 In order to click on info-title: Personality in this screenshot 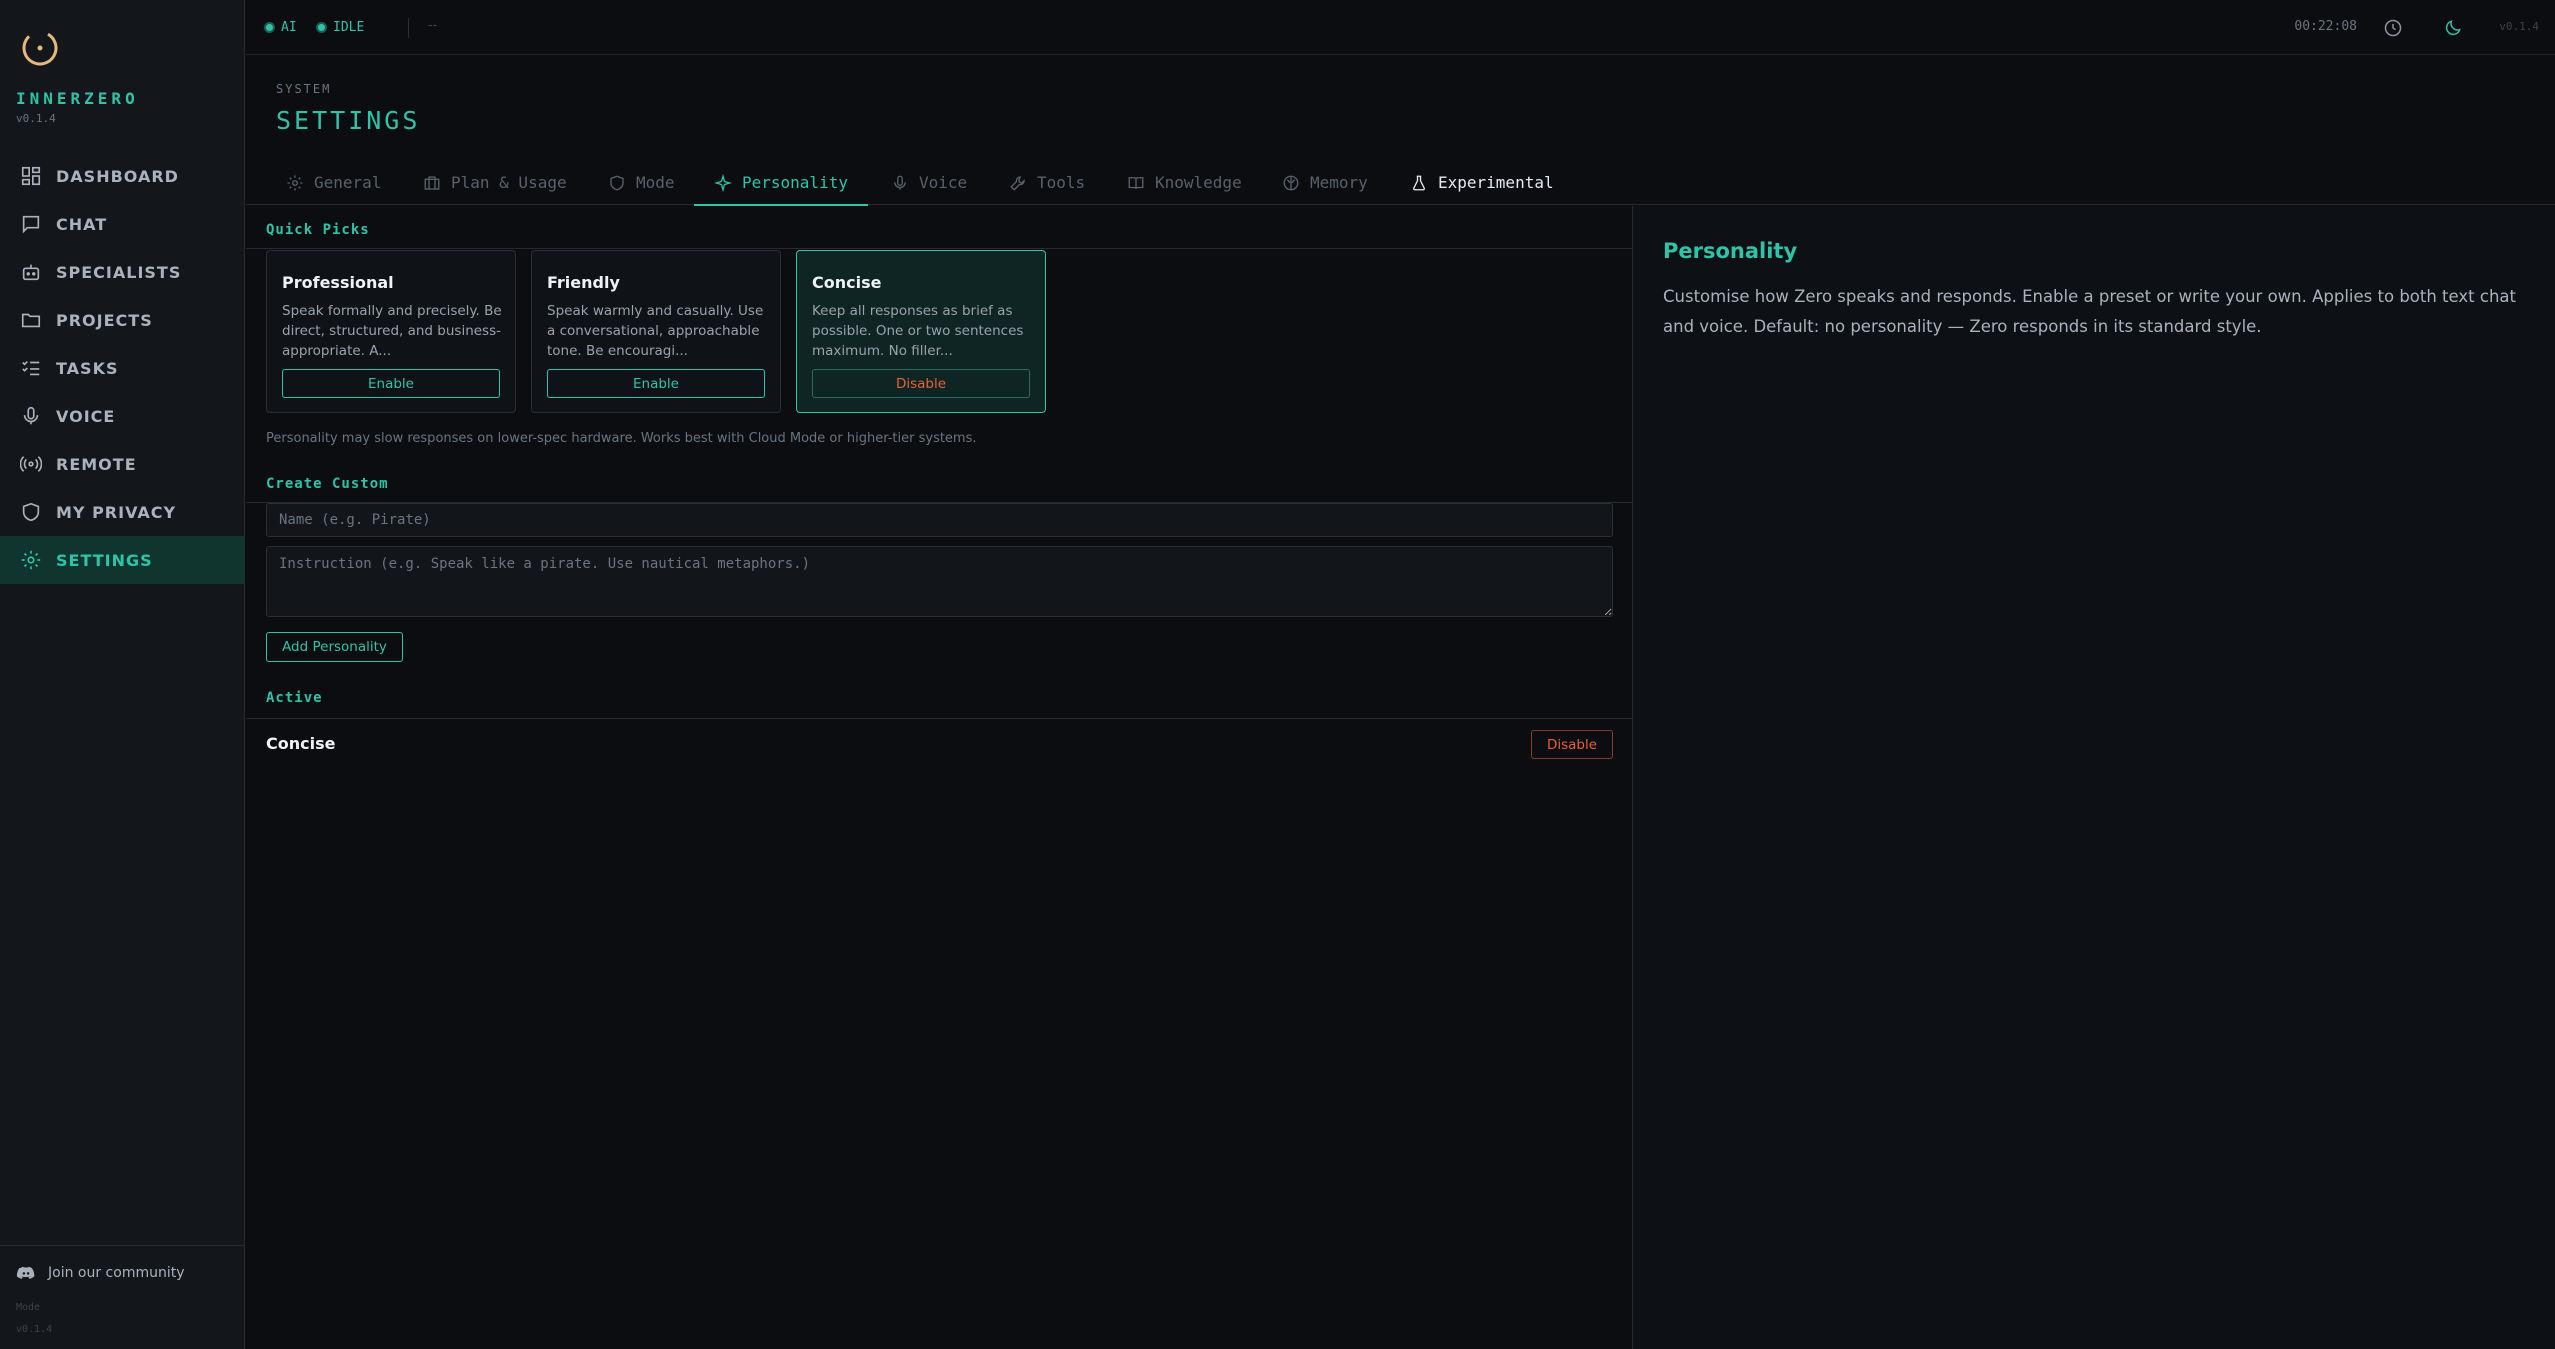, I will do `click(1730, 251)`.